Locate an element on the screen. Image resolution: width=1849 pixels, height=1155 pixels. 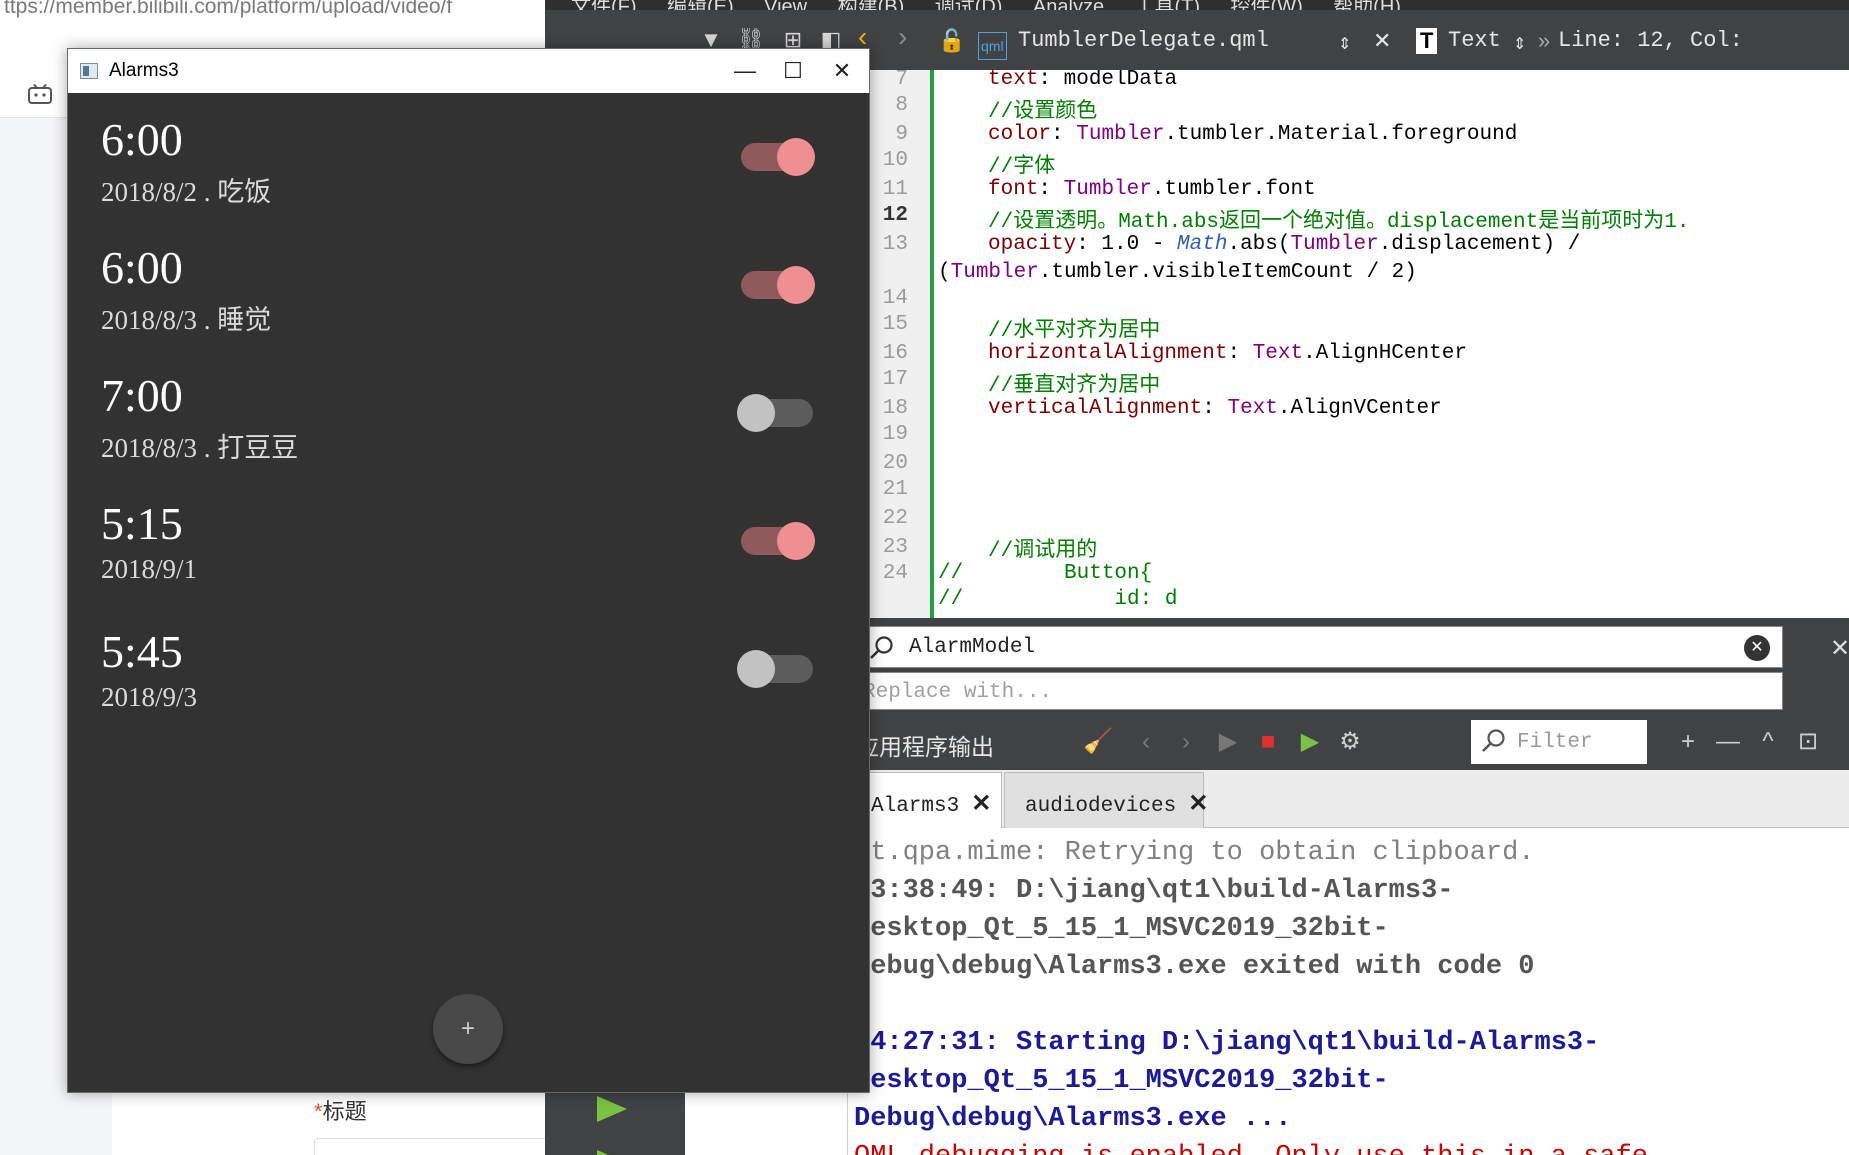
file-dropdown-icon: ⇕ is located at coordinates (1344, 45).